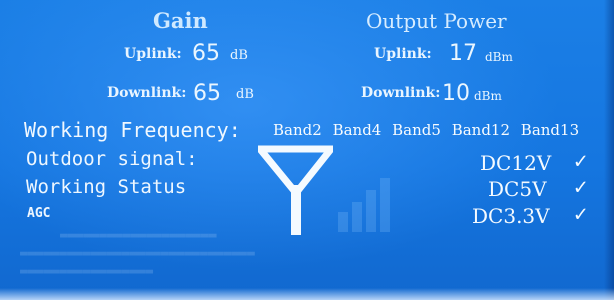 This screenshot has height=300, width=614. I want to click on gain-downlink-value: 65, so click(207, 93).